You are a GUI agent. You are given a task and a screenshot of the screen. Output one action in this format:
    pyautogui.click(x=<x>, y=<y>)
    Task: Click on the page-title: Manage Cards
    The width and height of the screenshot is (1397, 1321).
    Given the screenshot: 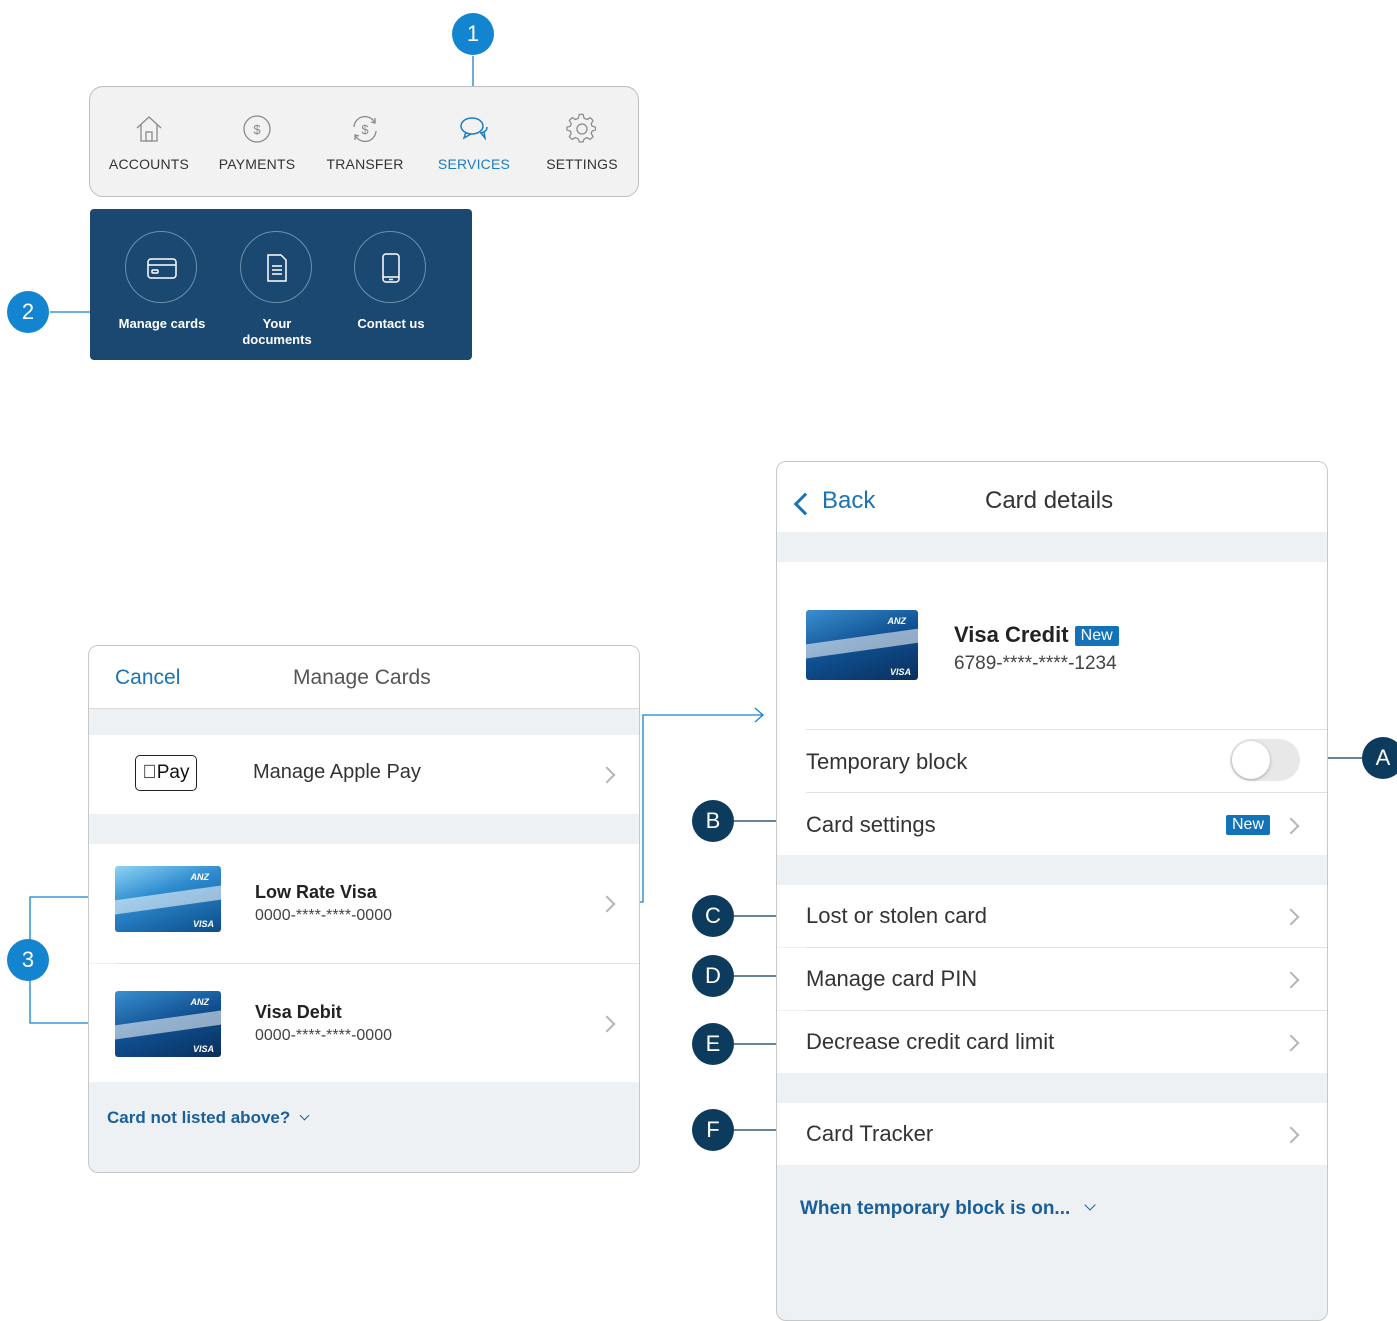 What is the action you would take?
    pyautogui.click(x=362, y=677)
    